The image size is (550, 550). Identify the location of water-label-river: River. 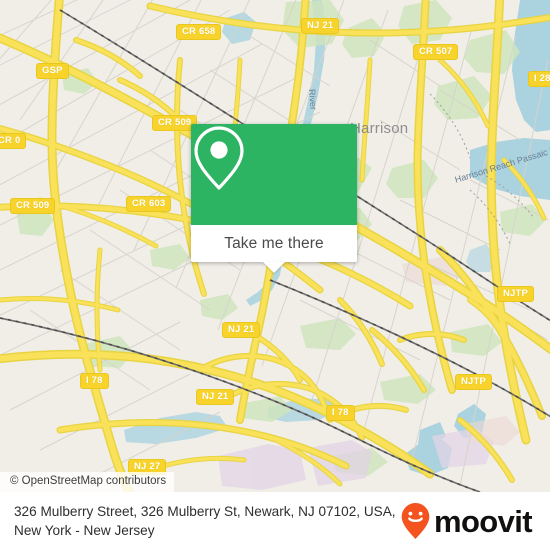
(313, 99).